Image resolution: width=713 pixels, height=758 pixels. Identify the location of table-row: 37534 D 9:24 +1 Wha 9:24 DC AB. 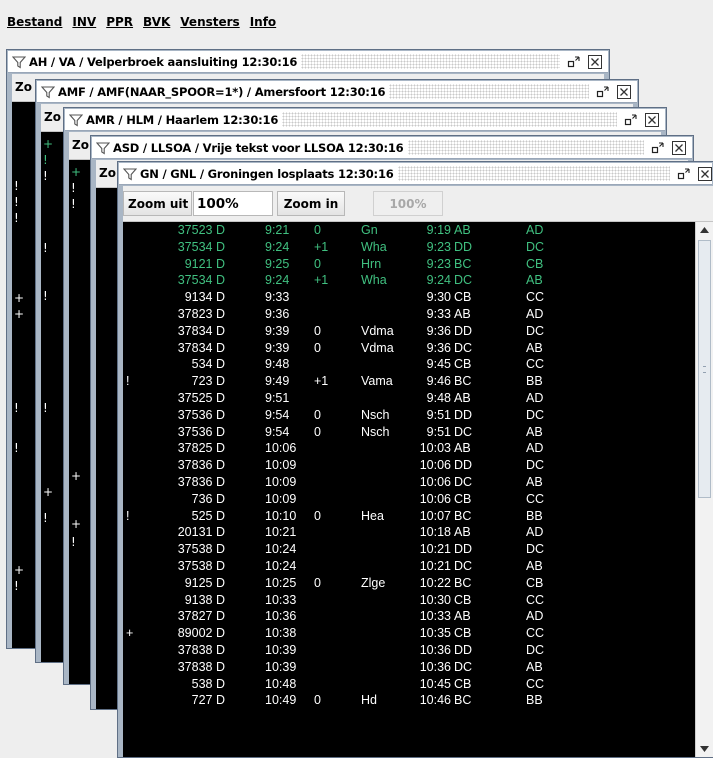
(409, 280).